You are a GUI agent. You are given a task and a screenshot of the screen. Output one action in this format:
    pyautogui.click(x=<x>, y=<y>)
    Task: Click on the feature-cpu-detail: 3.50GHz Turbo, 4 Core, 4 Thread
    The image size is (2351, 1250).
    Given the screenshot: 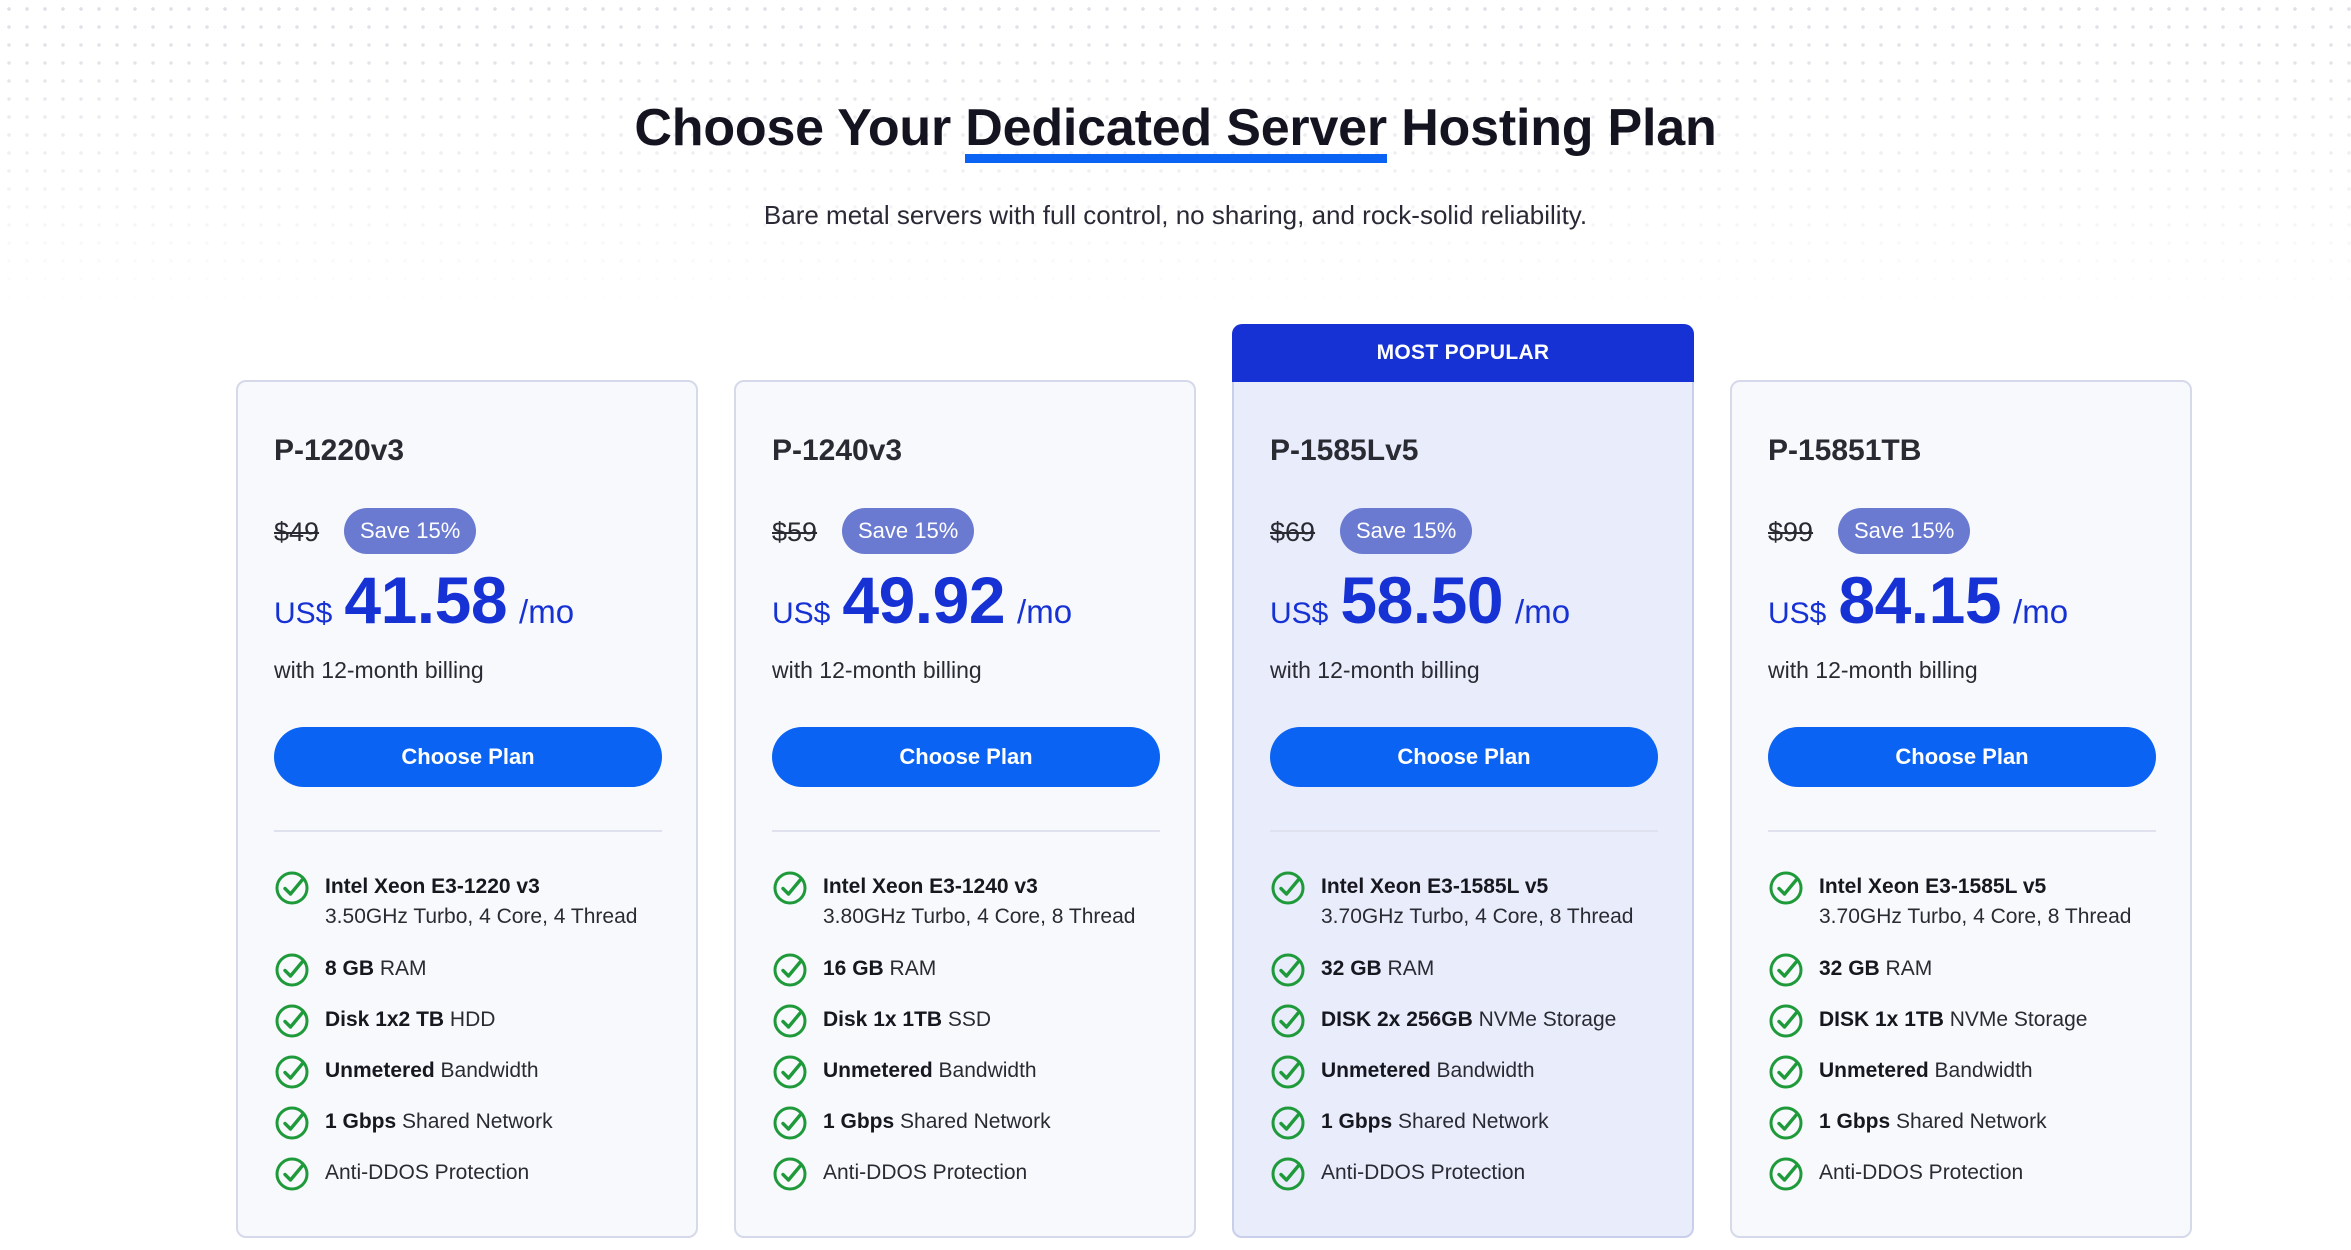 What is the action you would take?
    pyautogui.click(x=481, y=916)
    